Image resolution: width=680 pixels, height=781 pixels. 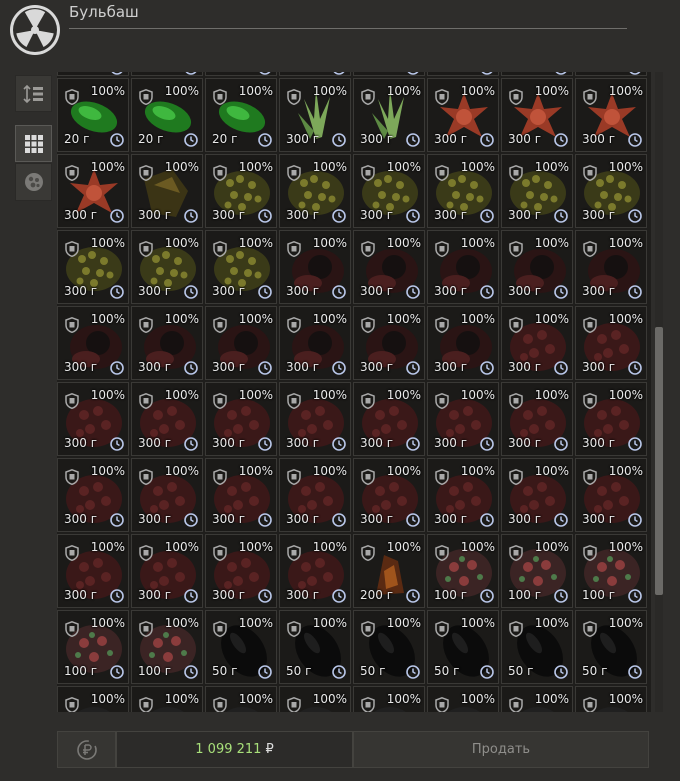 I want to click on currency-toggle-button, so click(x=86, y=749).